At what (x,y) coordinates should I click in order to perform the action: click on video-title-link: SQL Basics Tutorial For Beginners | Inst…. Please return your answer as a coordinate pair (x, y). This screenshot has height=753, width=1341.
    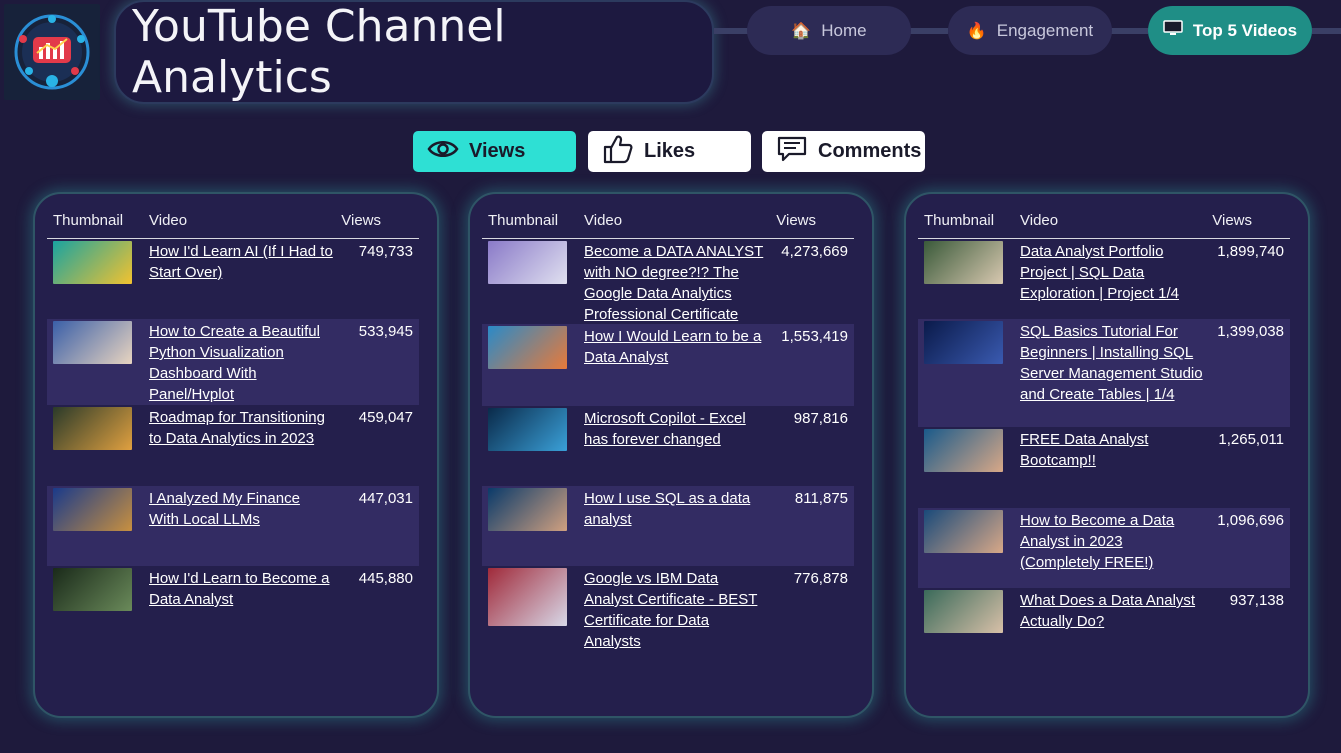
    Looking at the image, I should click on (1112, 363).